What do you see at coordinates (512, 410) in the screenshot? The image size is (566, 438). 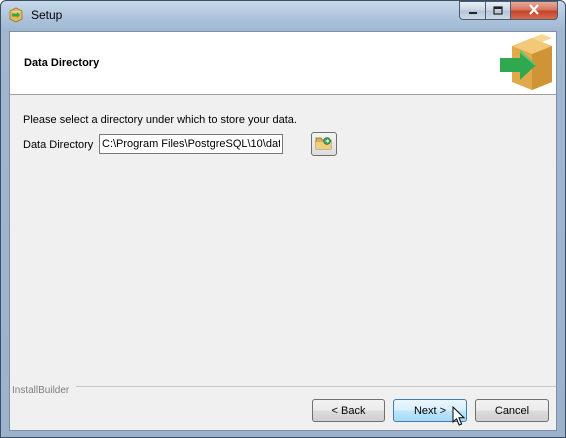 I see `cancel-button: Cancel` at bounding box center [512, 410].